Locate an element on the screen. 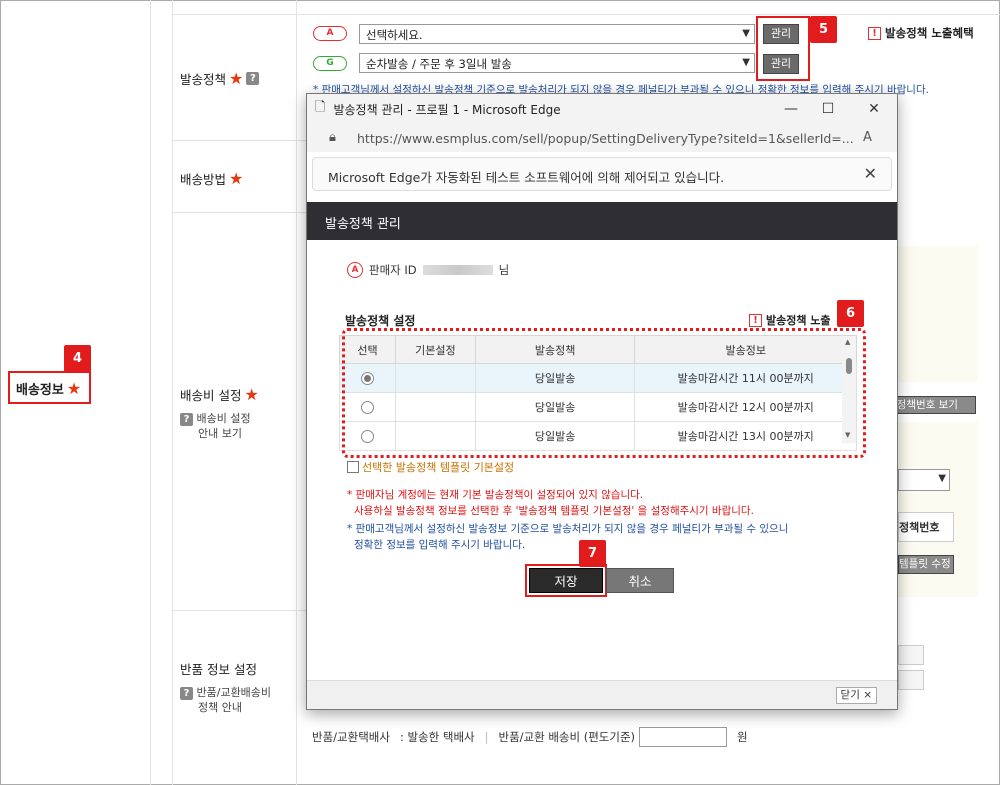 The height and width of the screenshot is (785, 1000). step-badge-6: 6 is located at coordinates (850, 313).